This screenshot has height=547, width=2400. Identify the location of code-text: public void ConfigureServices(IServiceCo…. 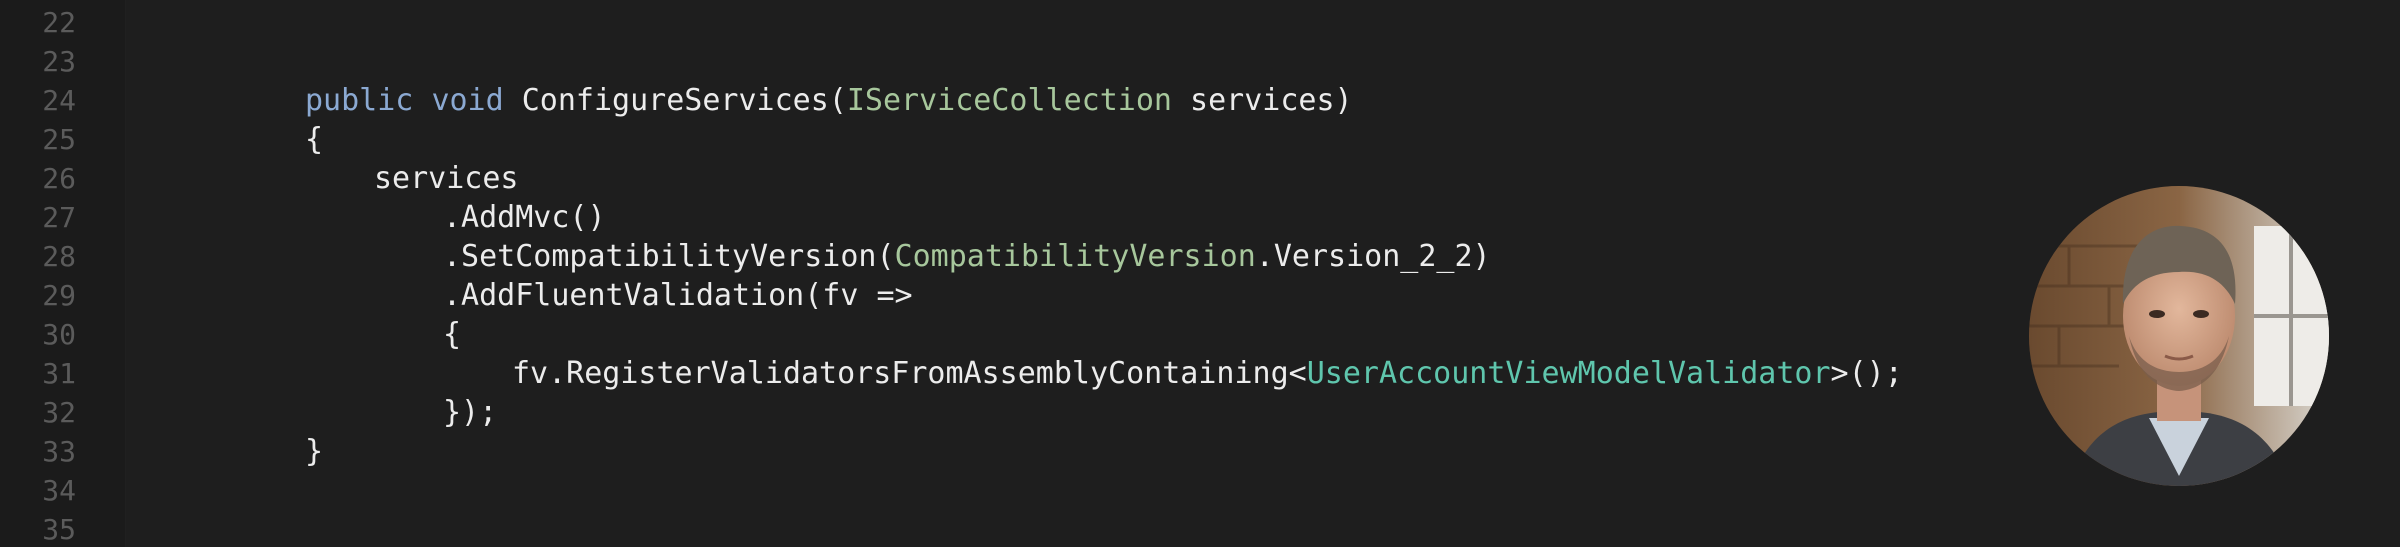
(829, 100).